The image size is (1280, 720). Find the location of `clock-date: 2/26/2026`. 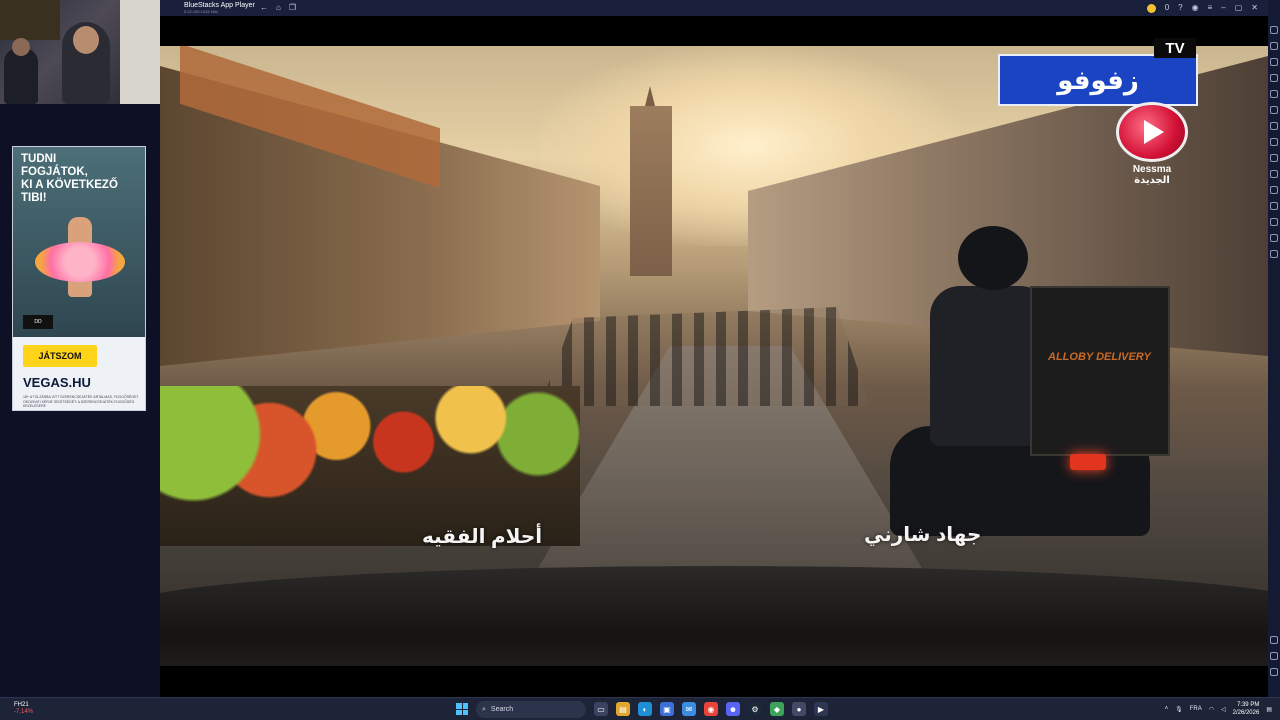

clock-date: 2/26/2026 is located at coordinates (1246, 713).